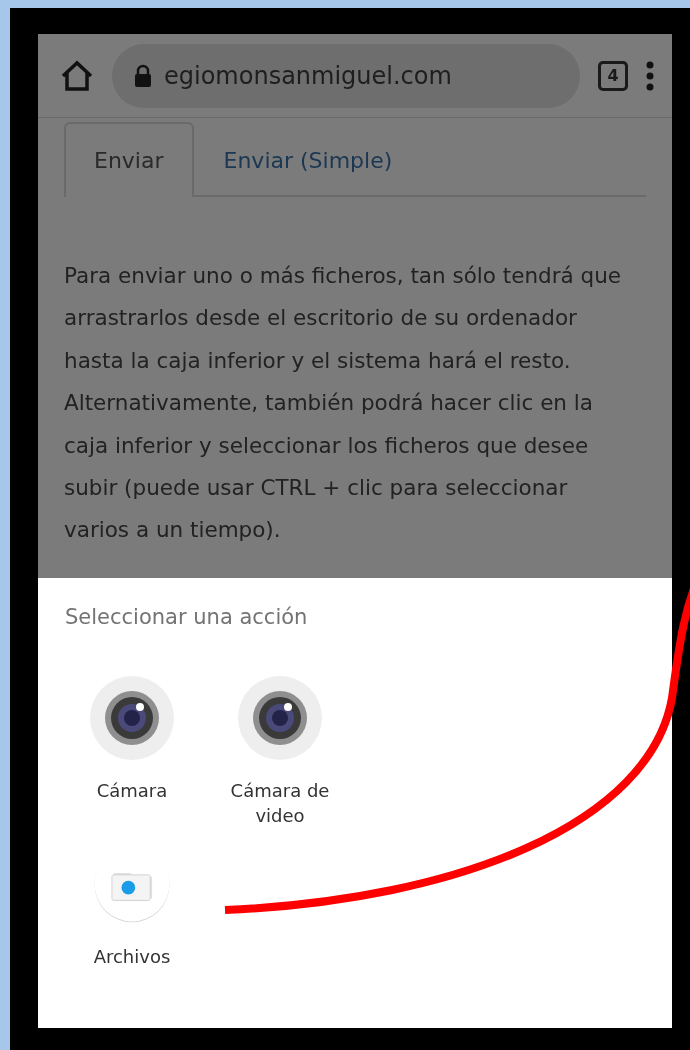 The height and width of the screenshot is (1050, 690). Describe the element at coordinates (308, 159) in the screenshot. I see `page-tab: Enviar (Simple)` at that location.